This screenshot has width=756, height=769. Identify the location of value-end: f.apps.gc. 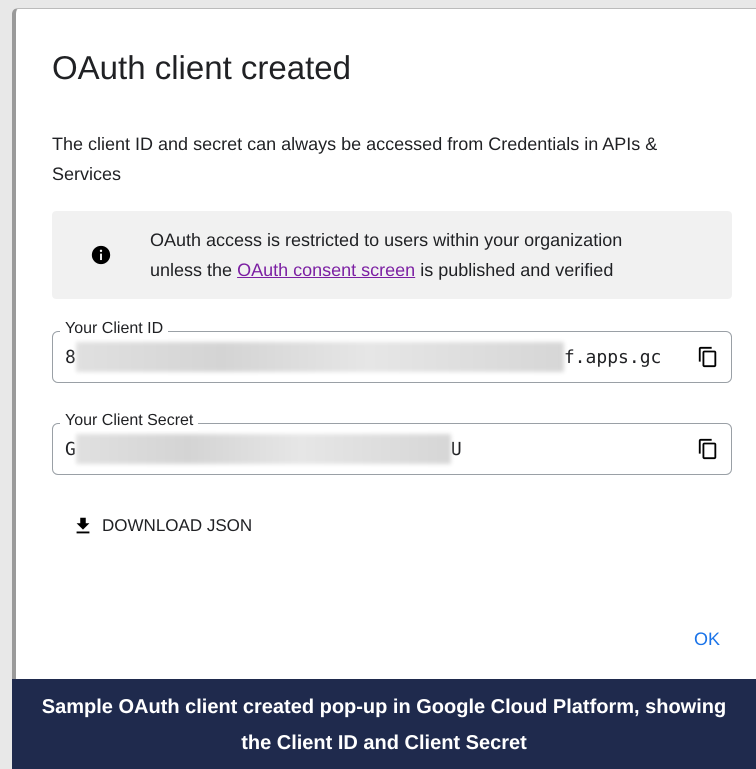
(613, 357).